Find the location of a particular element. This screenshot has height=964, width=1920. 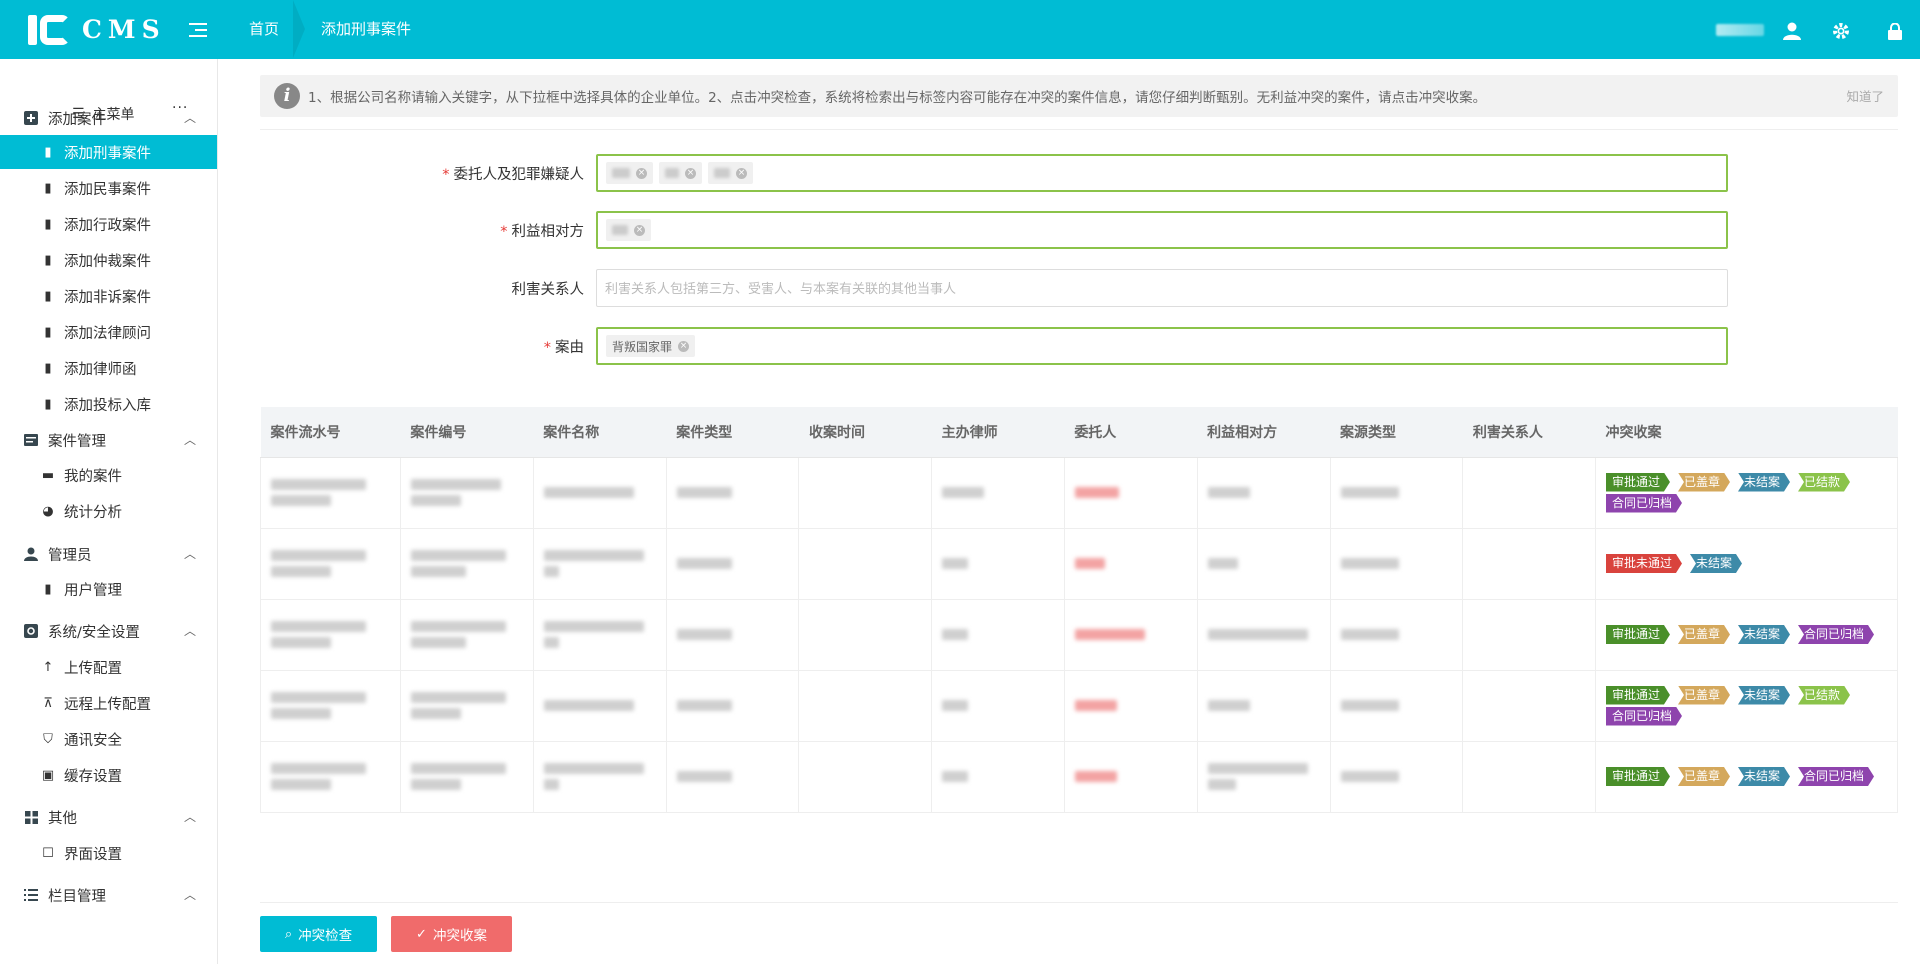

menu-toggle-icon is located at coordinates (198, 30).